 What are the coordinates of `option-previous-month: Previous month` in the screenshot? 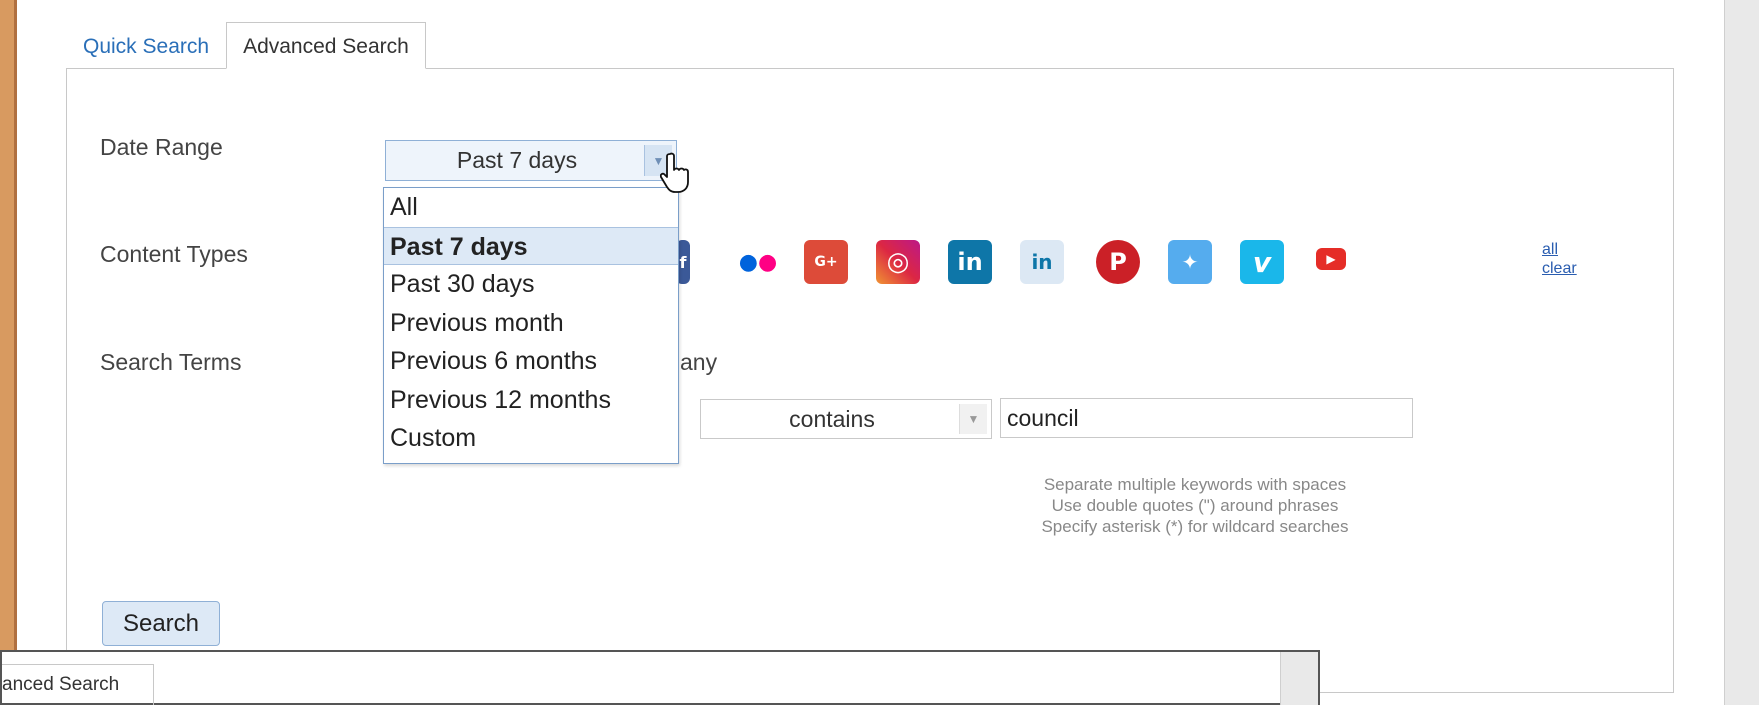 It's located at (531, 323).